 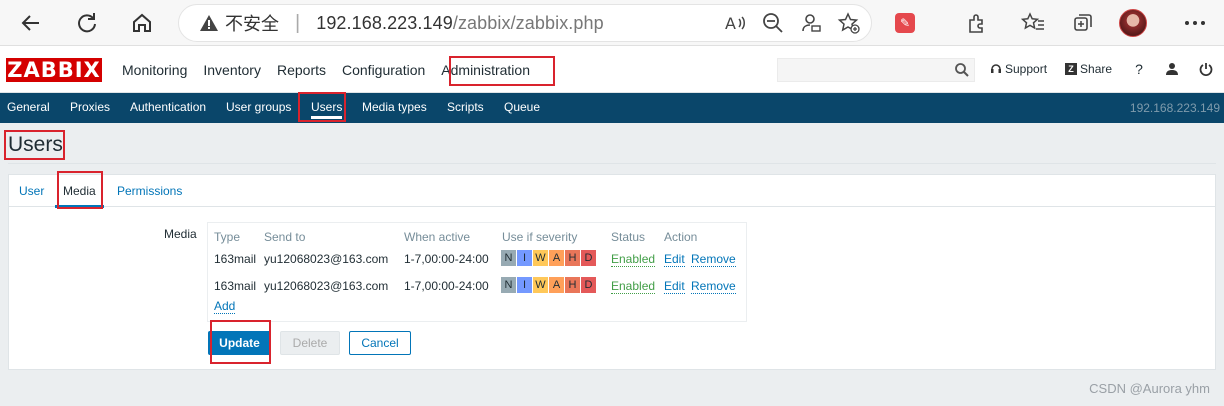 I want to click on help-label: ?, so click(x=1139, y=69).